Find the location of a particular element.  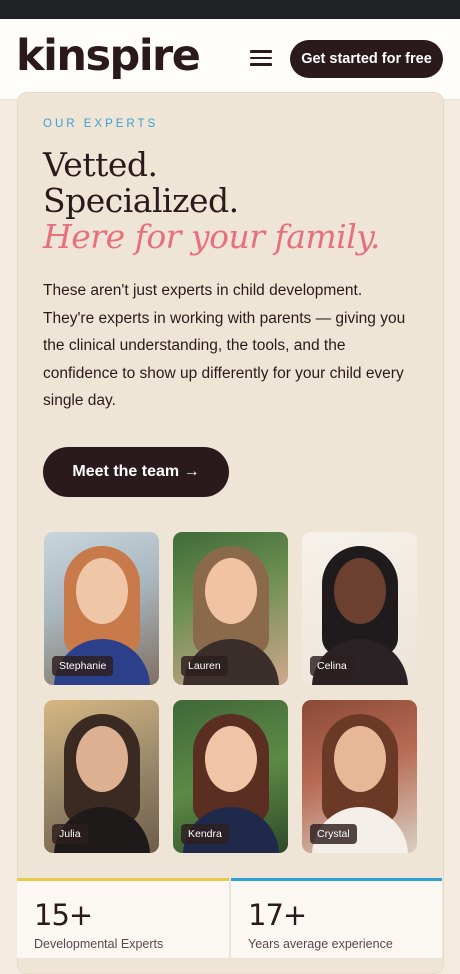

expert-photo-crystal: Crystal is located at coordinates (359, 776).